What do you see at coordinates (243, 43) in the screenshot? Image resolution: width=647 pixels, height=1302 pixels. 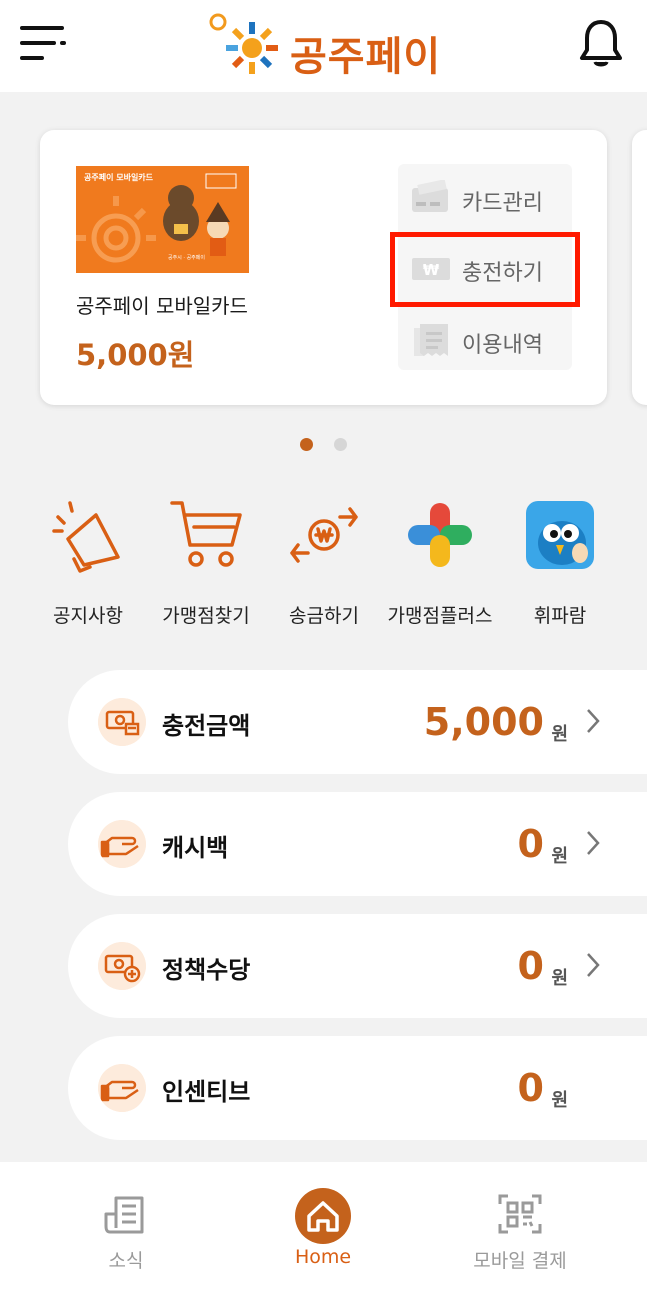 I see `logo-sun-icon` at bounding box center [243, 43].